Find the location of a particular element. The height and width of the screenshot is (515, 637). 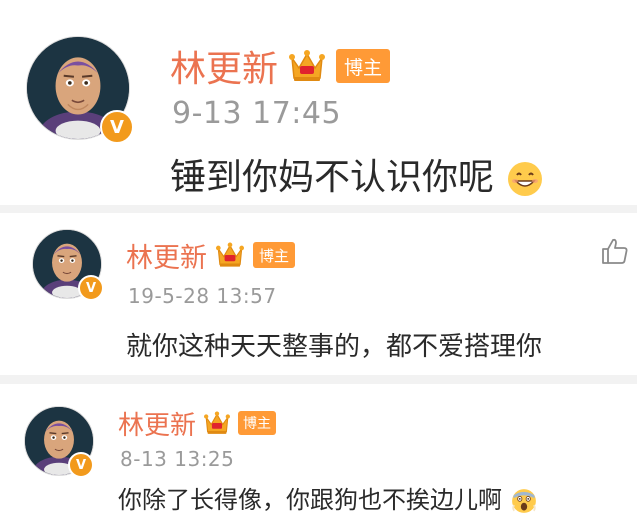

comment-timestamp: 9-13 17:45 is located at coordinates (257, 113).